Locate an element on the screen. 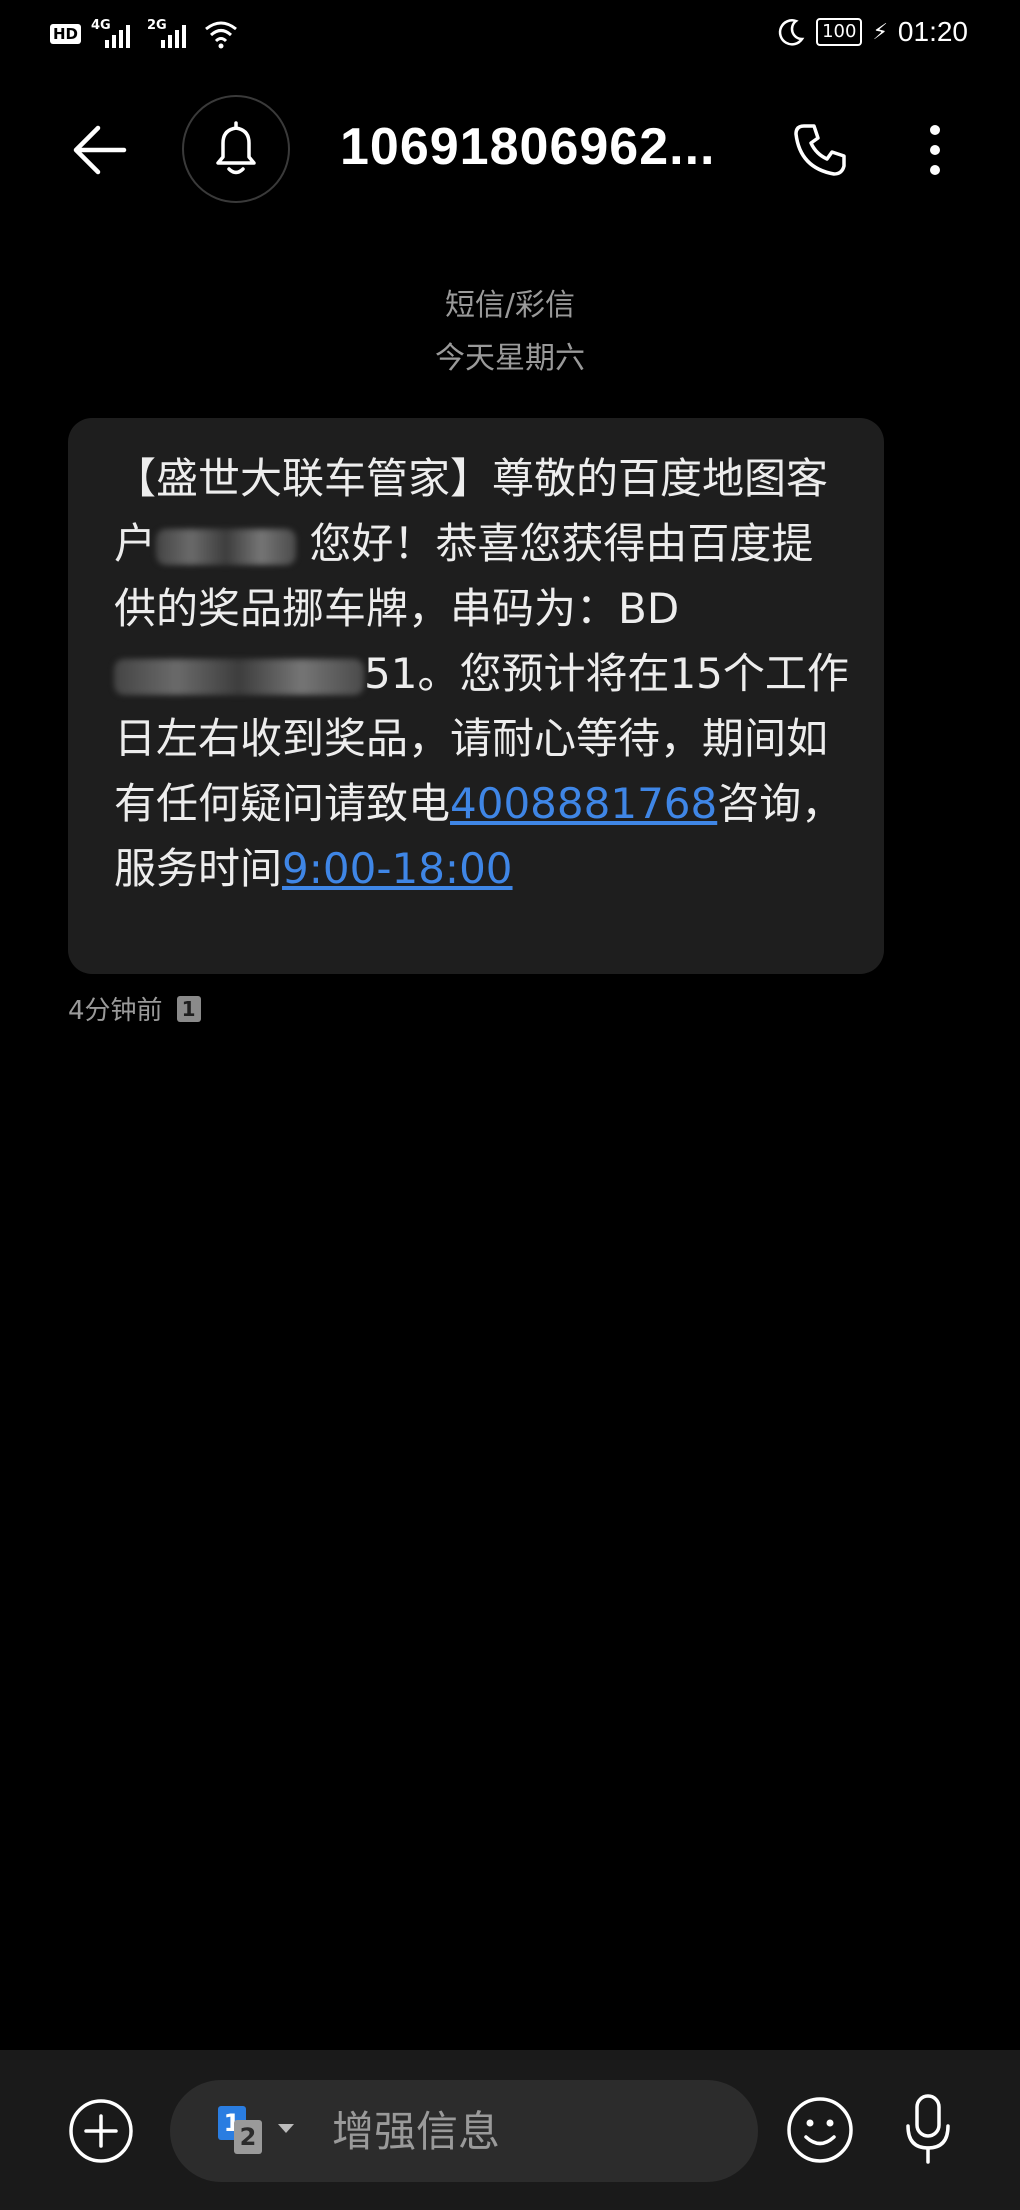 Image resolution: width=1020 pixels, height=2210 pixels. notification-toggle-button is located at coordinates (236, 149).